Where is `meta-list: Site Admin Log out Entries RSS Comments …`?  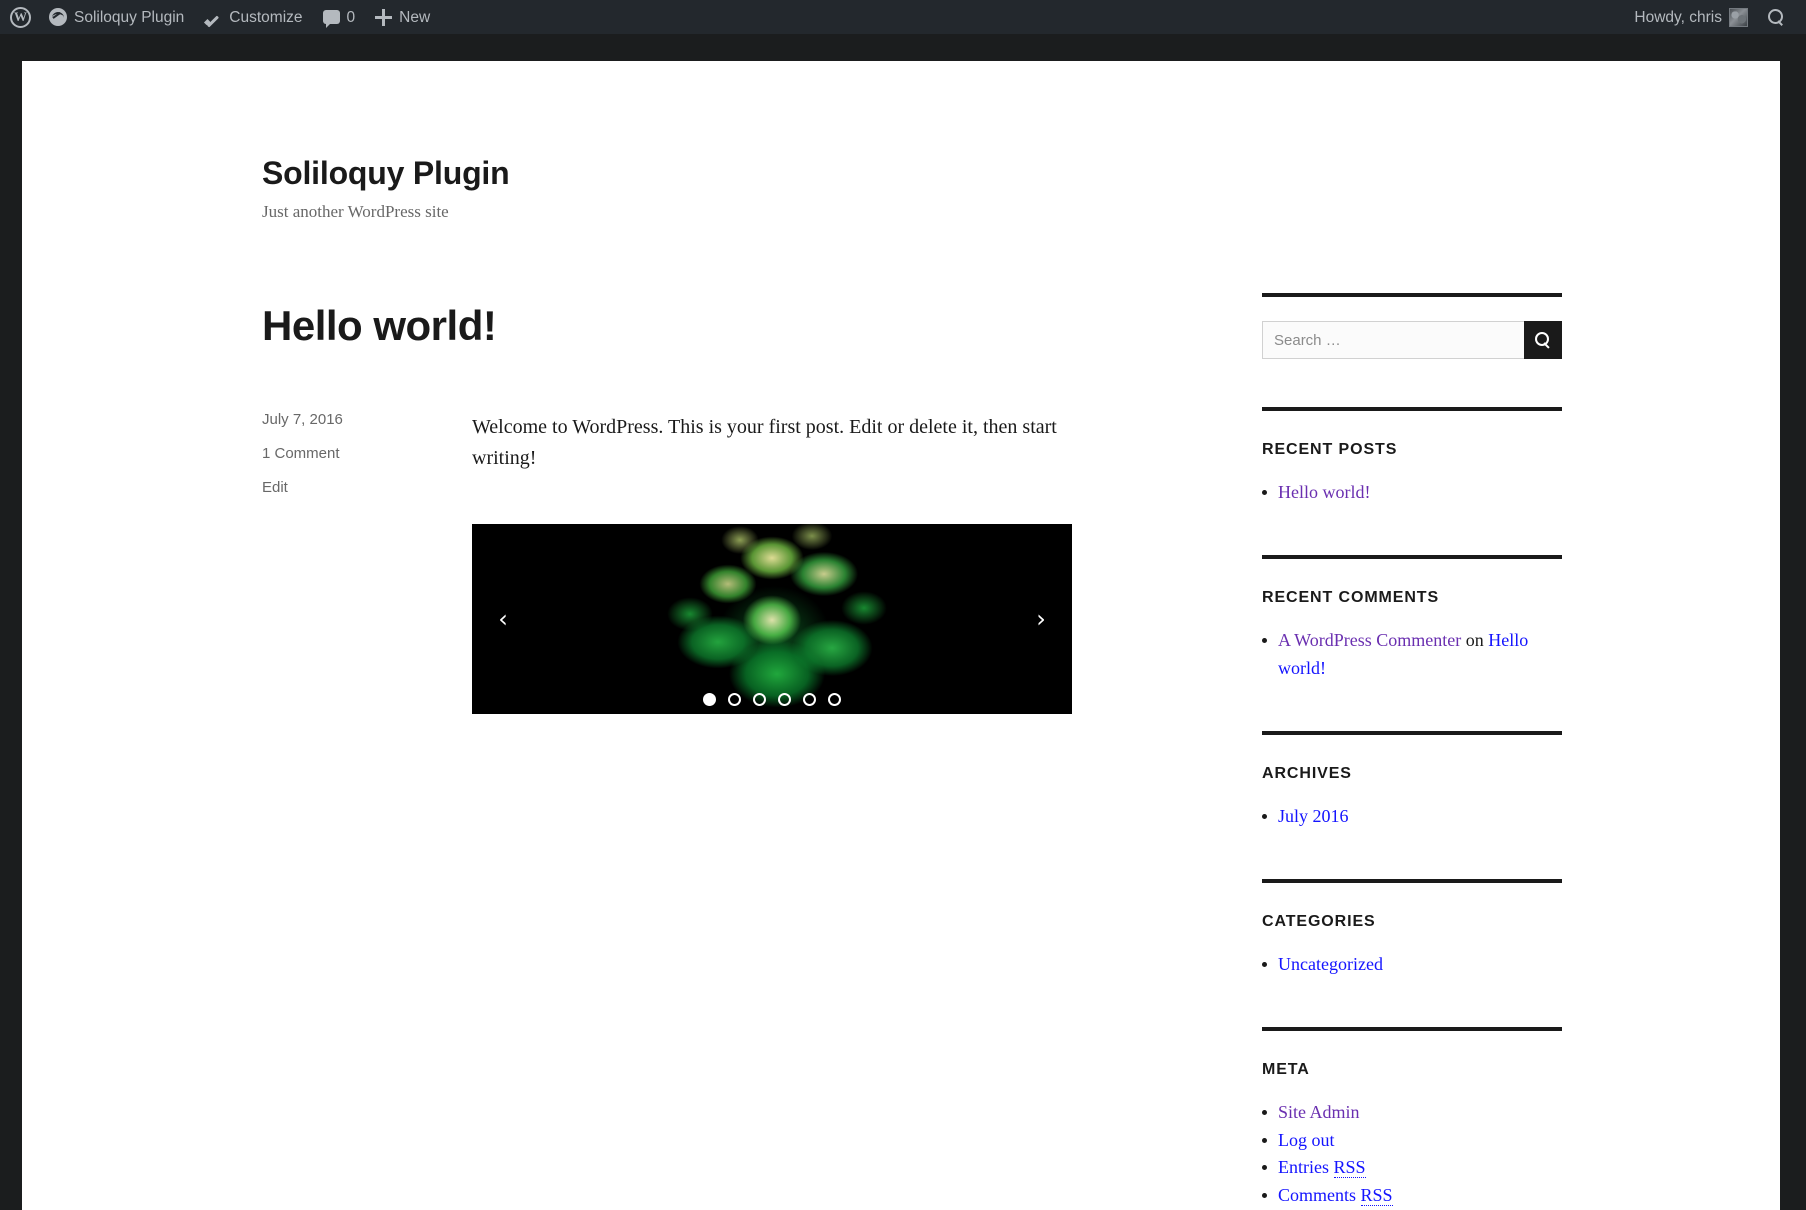 meta-list: Site Admin Log out Entries RSS Comments … is located at coordinates (1412, 1154).